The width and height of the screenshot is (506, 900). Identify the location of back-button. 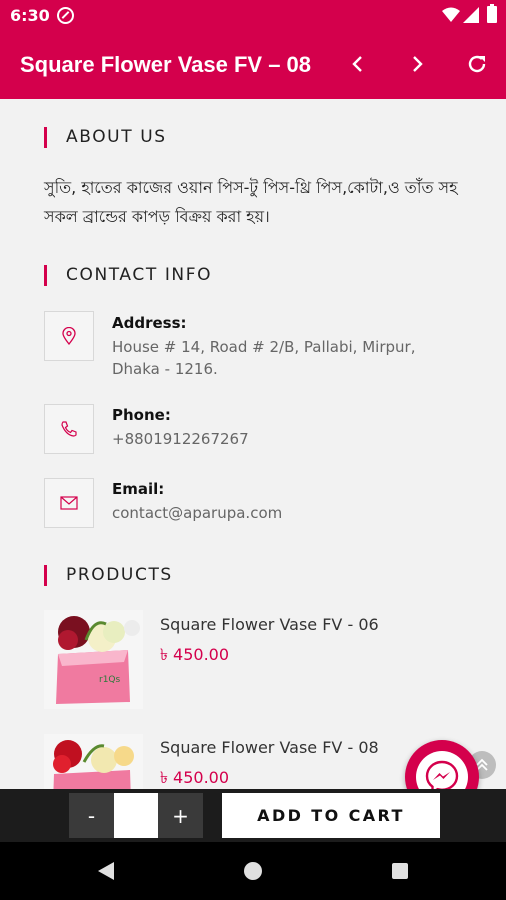
(358, 64).